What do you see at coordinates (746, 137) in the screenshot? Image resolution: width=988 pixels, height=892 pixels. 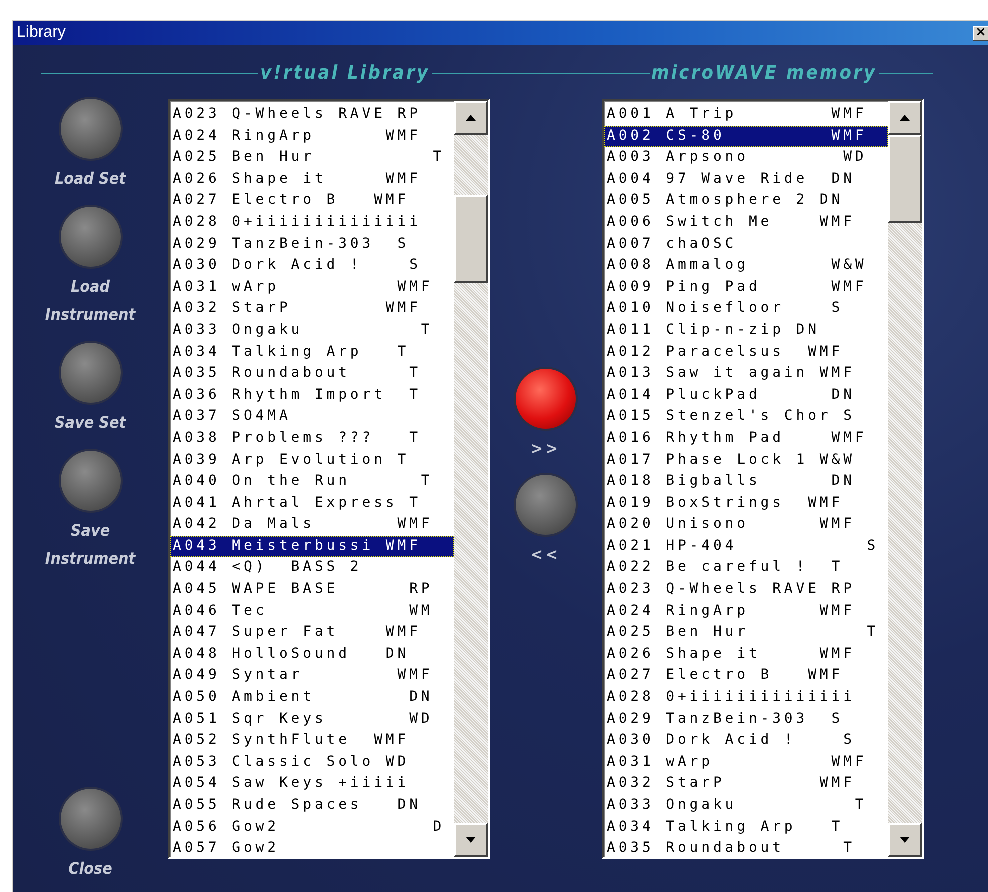 I see `list-item: A002 CS-80 WMF` at bounding box center [746, 137].